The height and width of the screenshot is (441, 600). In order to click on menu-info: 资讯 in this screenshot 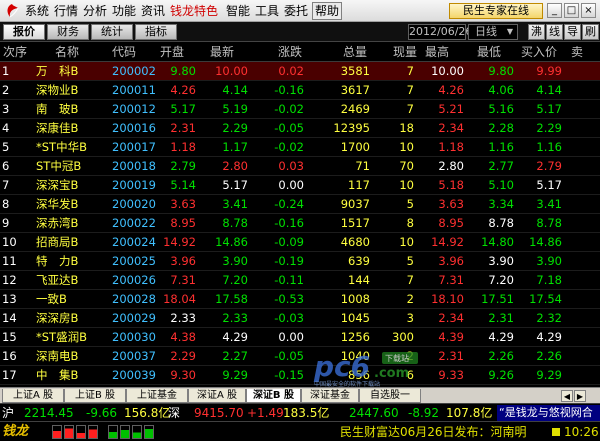, I will do `click(153, 11)`.